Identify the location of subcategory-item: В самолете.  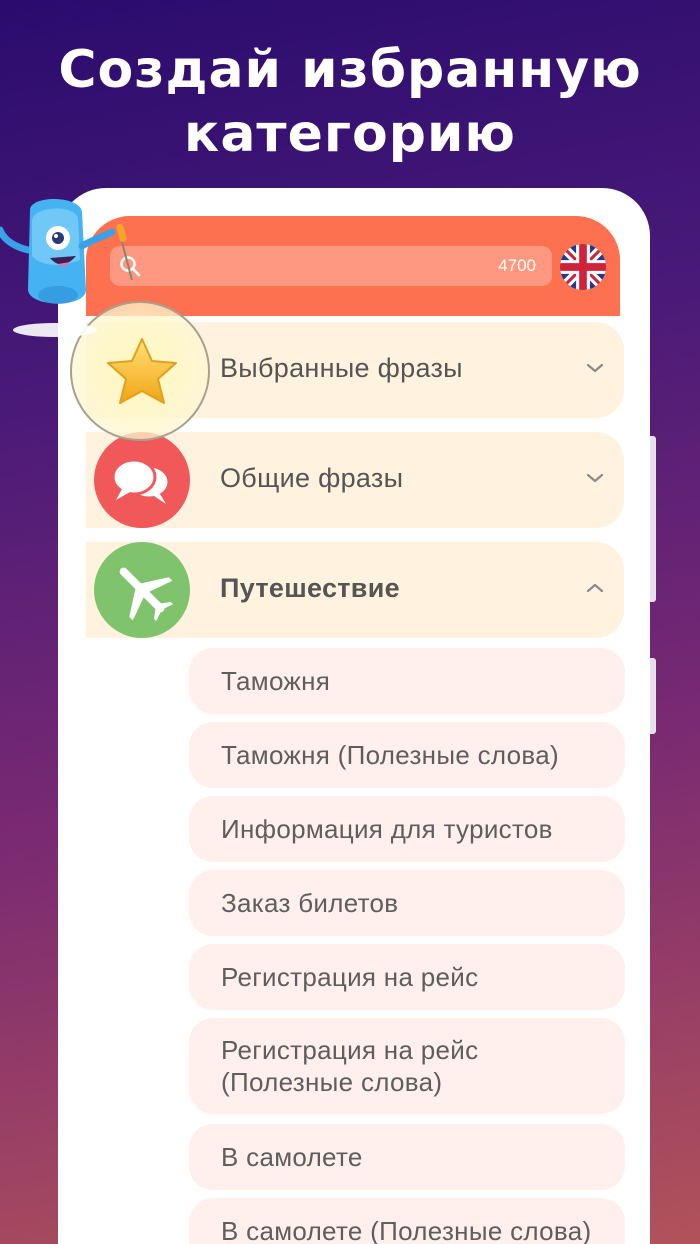
(407, 1157).